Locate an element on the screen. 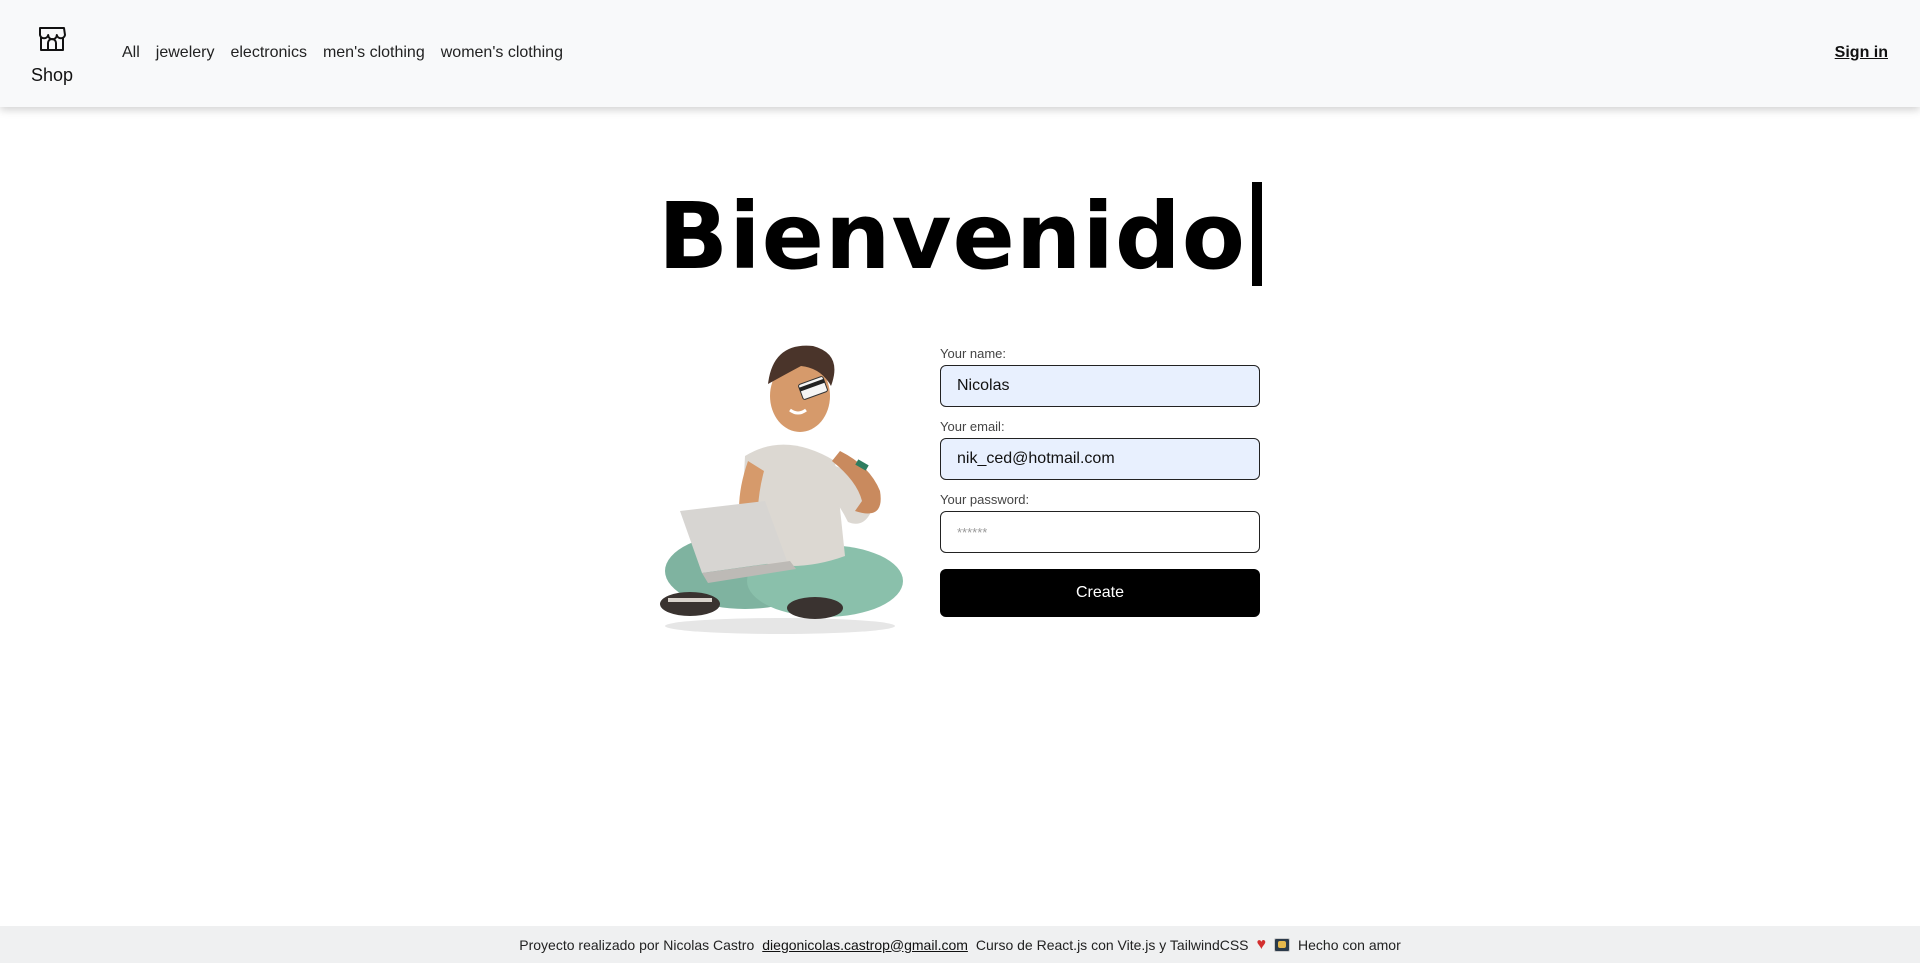  shop-brand: Shop is located at coordinates (52, 54).